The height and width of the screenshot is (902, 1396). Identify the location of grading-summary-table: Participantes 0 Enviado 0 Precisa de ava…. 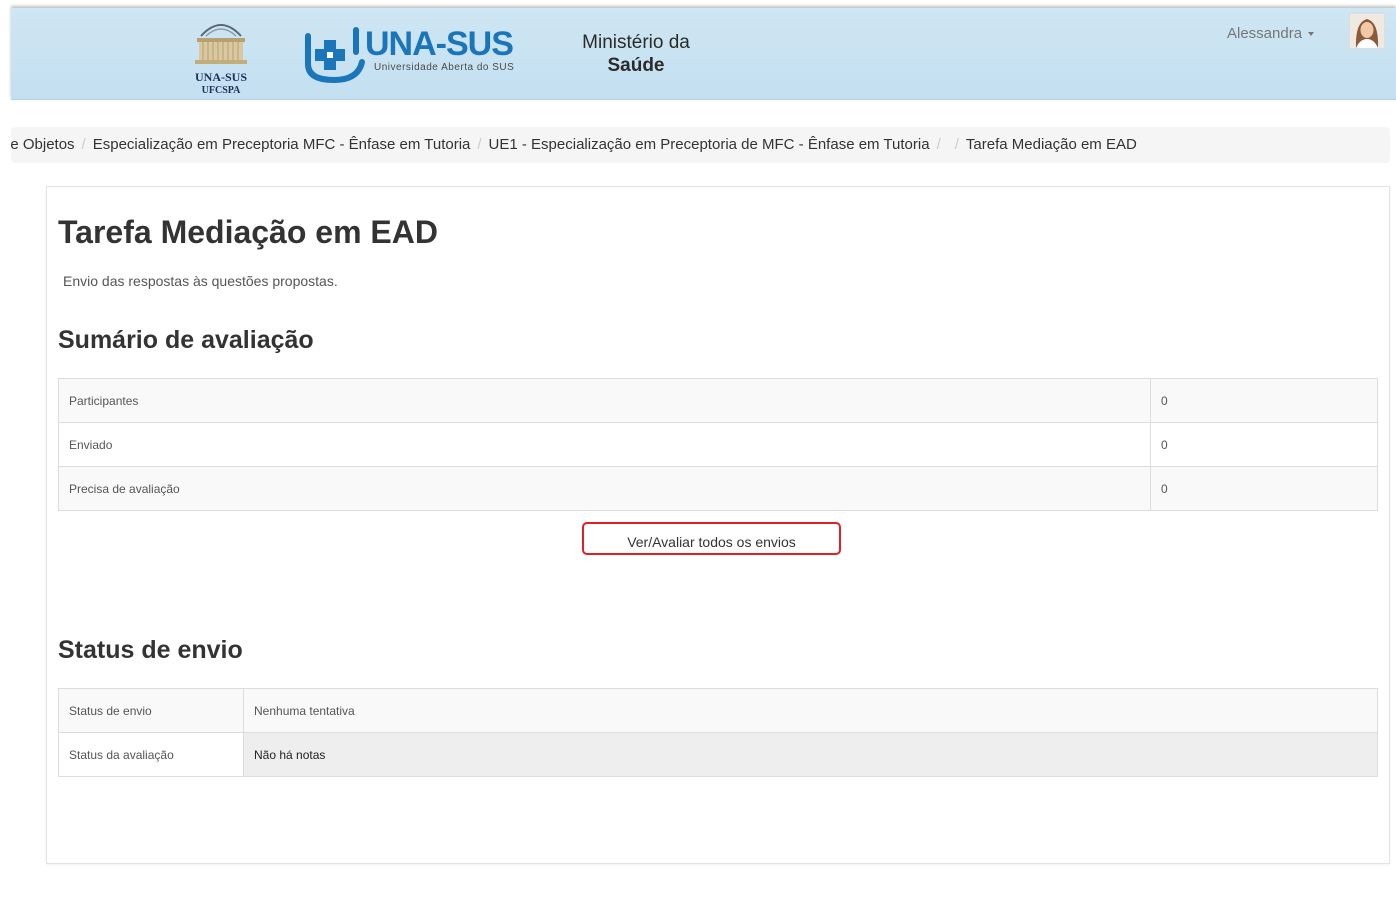
(718, 444).